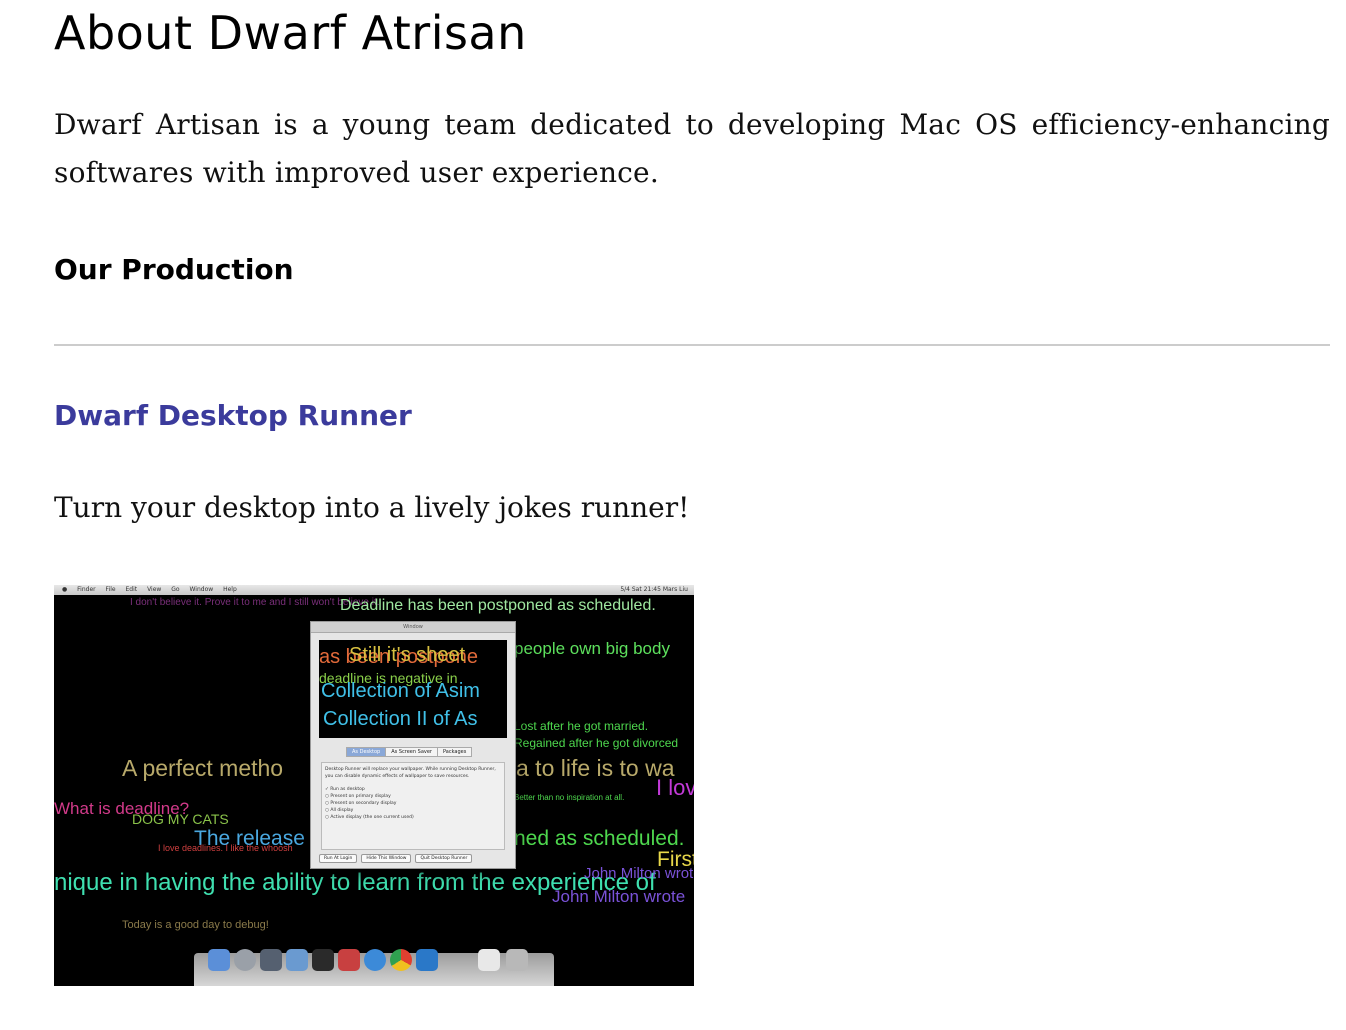  What do you see at coordinates (290, 33) in the screenshot?
I see `page-title: About Dwarf Atrisan` at bounding box center [290, 33].